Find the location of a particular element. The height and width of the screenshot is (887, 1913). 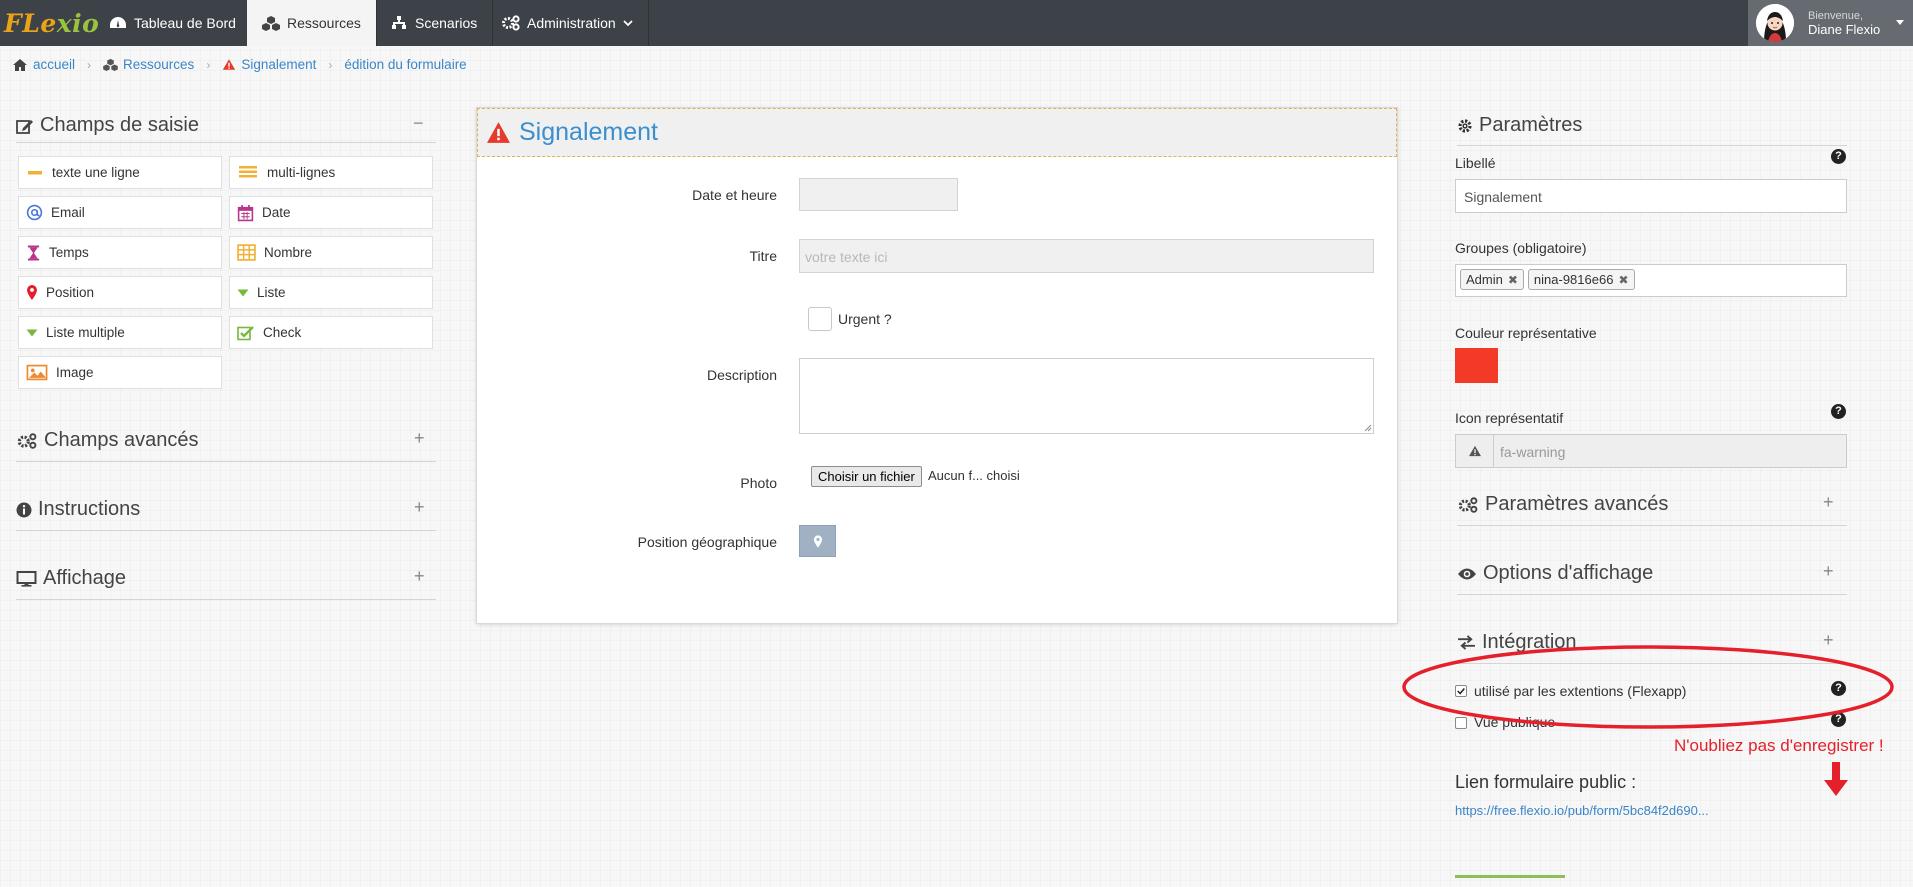

breadcrumb-home-label: accueil is located at coordinates (54, 64).